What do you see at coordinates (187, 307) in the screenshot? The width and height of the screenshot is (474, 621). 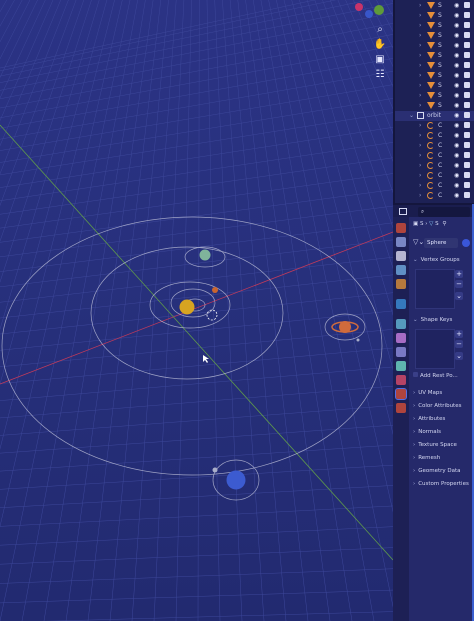 I see `sun-planet` at bounding box center [187, 307].